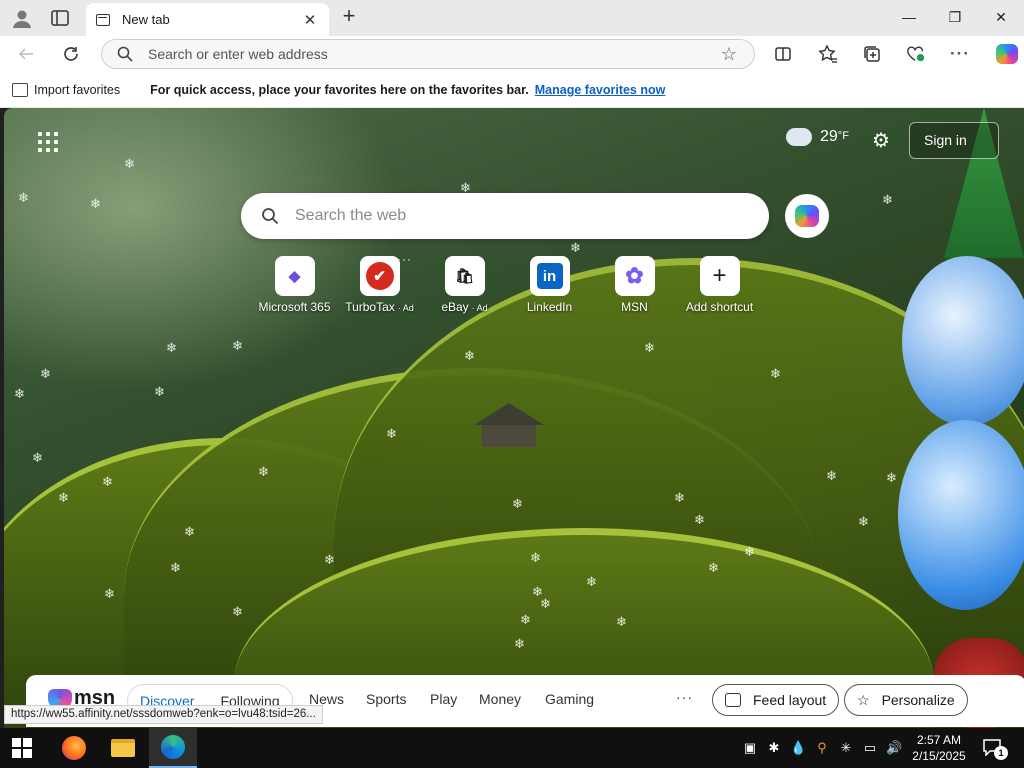  I want to click on shortcut-label: TurboTax, so click(370, 307).